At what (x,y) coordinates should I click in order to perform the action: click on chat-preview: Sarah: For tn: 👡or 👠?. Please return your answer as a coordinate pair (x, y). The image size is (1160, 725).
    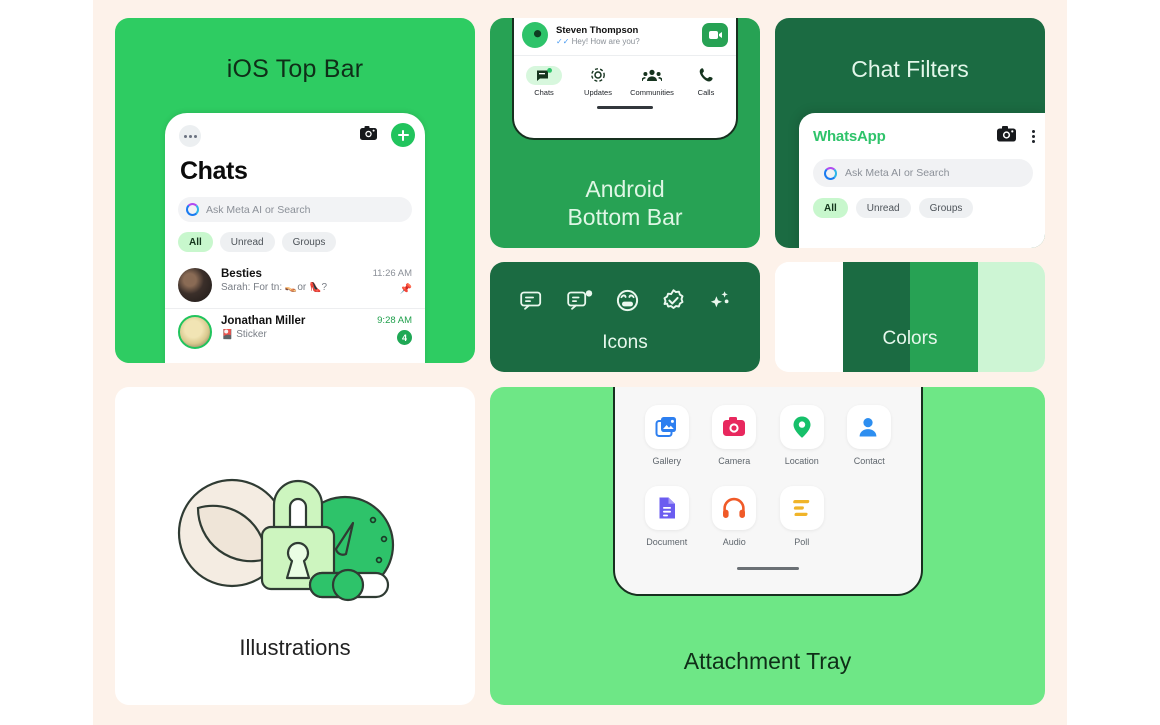
    Looking at the image, I should click on (274, 287).